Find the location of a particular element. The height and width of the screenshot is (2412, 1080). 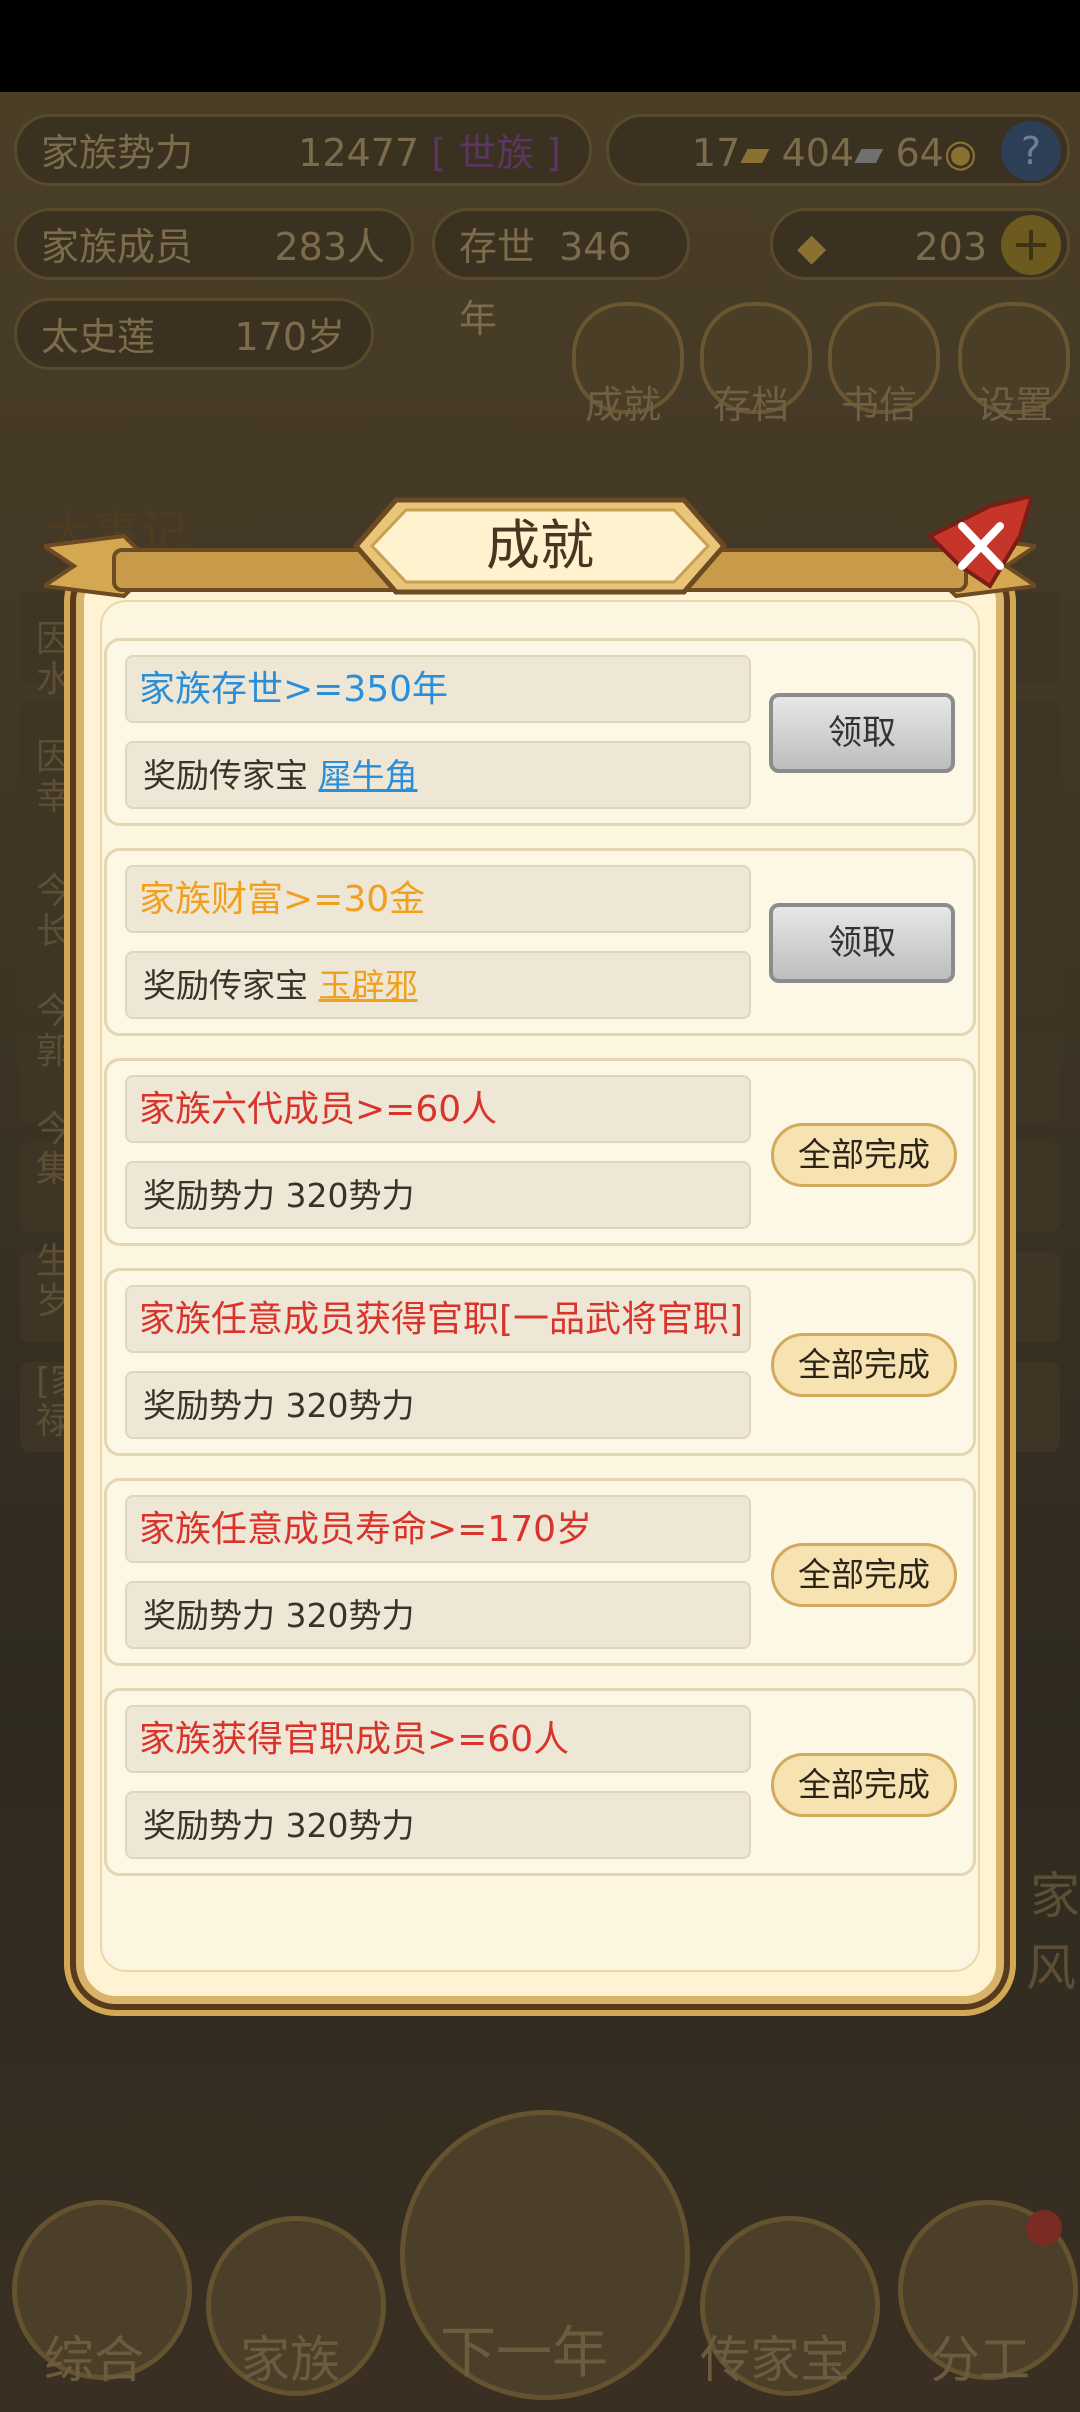

gold-bar-icon: ▰ is located at coordinates (755, 153).